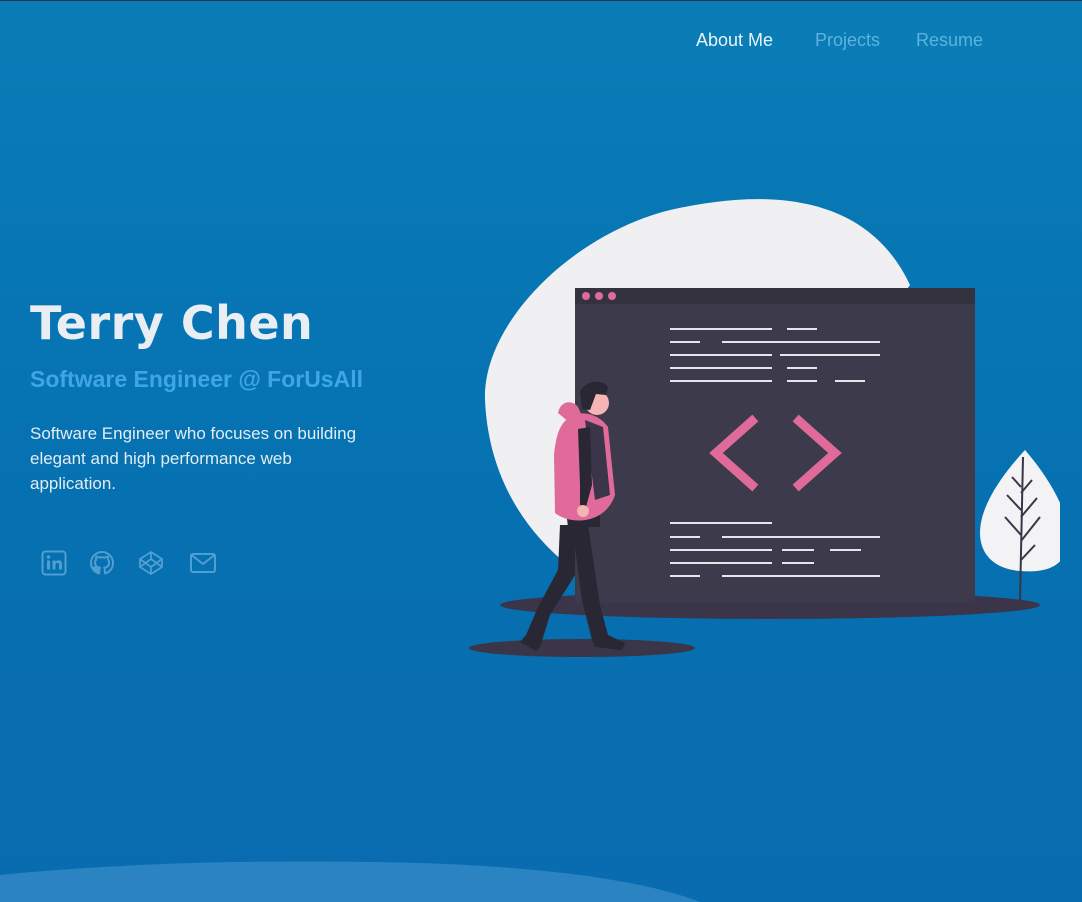  Describe the element at coordinates (541, 0) in the screenshot. I see `top-border` at that location.